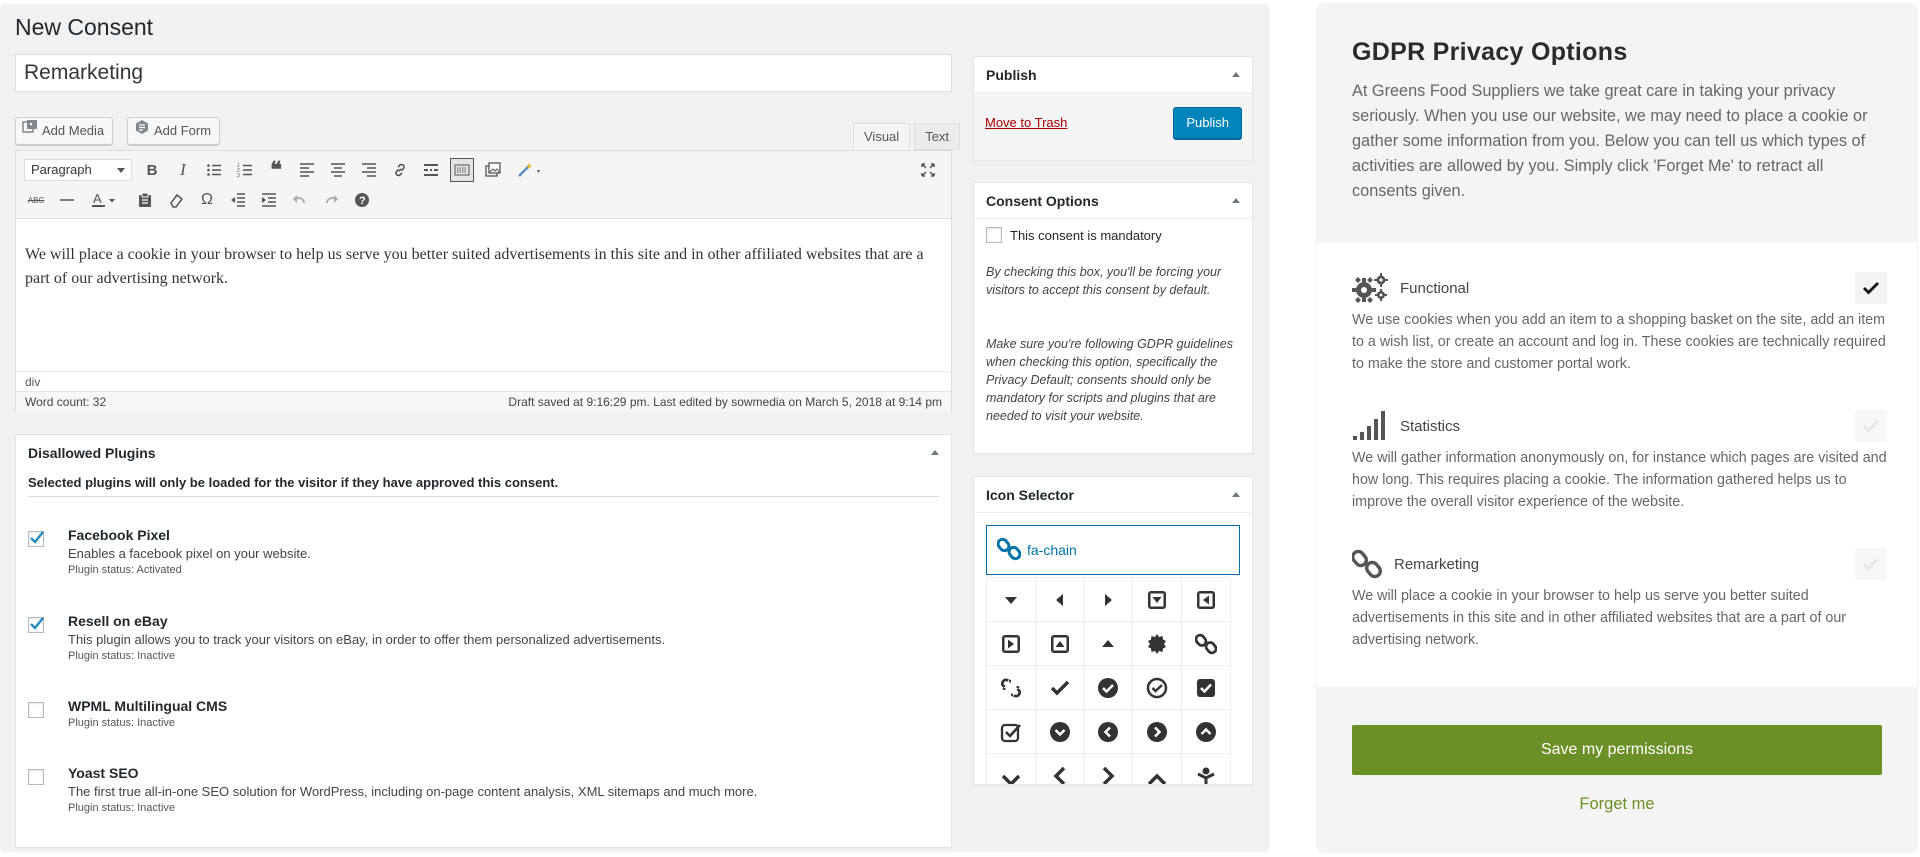  I want to click on magic-wand-icon, so click(530, 170).